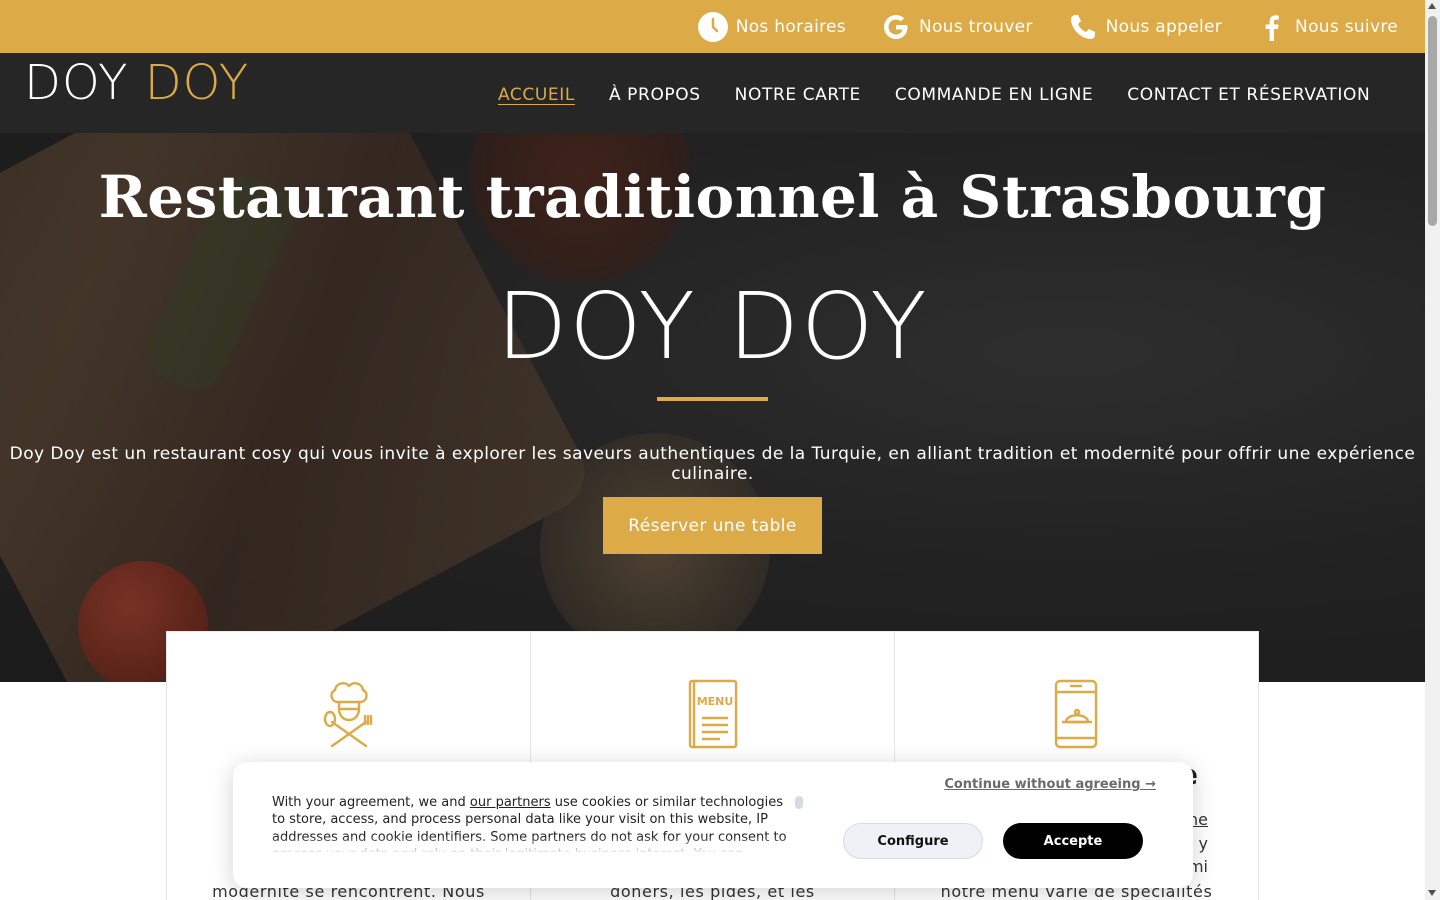 Image resolution: width=1440 pixels, height=900 pixels. I want to click on follow-us-link: Nous suivre, so click(1327, 27).